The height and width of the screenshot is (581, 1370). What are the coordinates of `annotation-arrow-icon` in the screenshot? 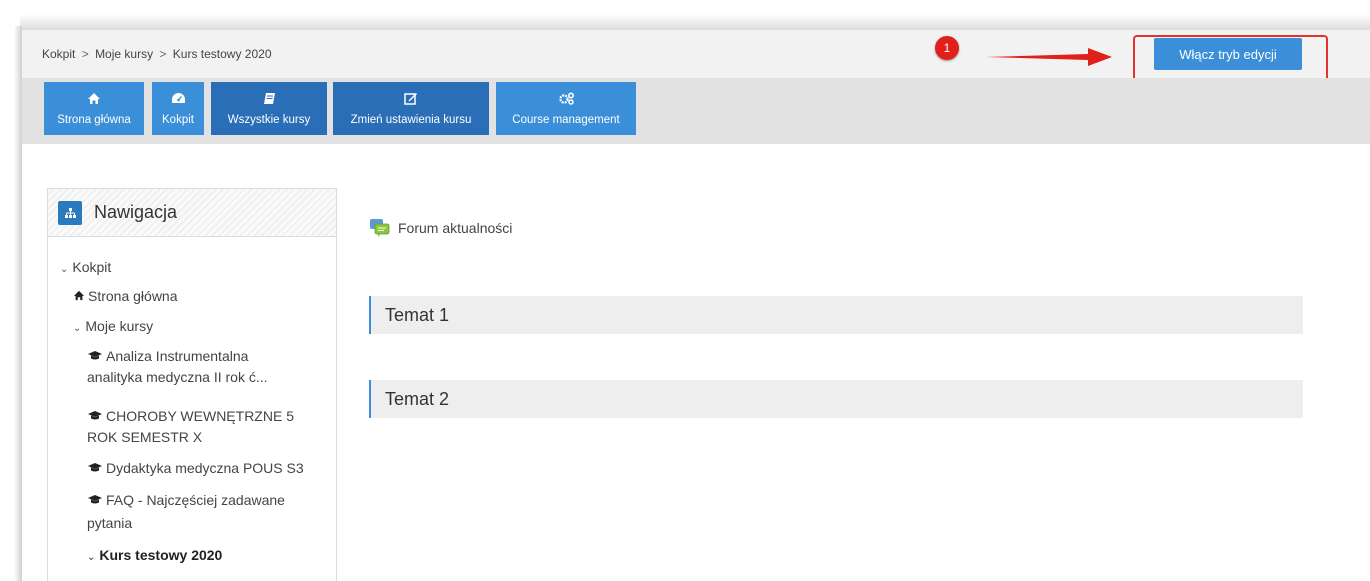 It's located at (1049, 57).